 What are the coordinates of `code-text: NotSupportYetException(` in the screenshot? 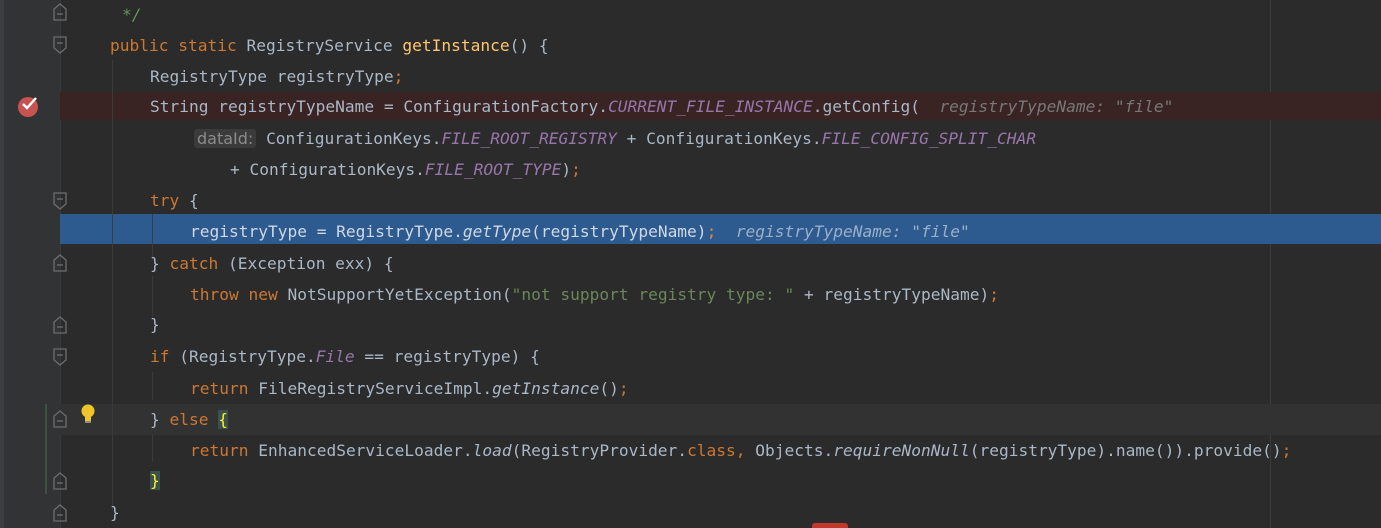 It's located at (394, 294).